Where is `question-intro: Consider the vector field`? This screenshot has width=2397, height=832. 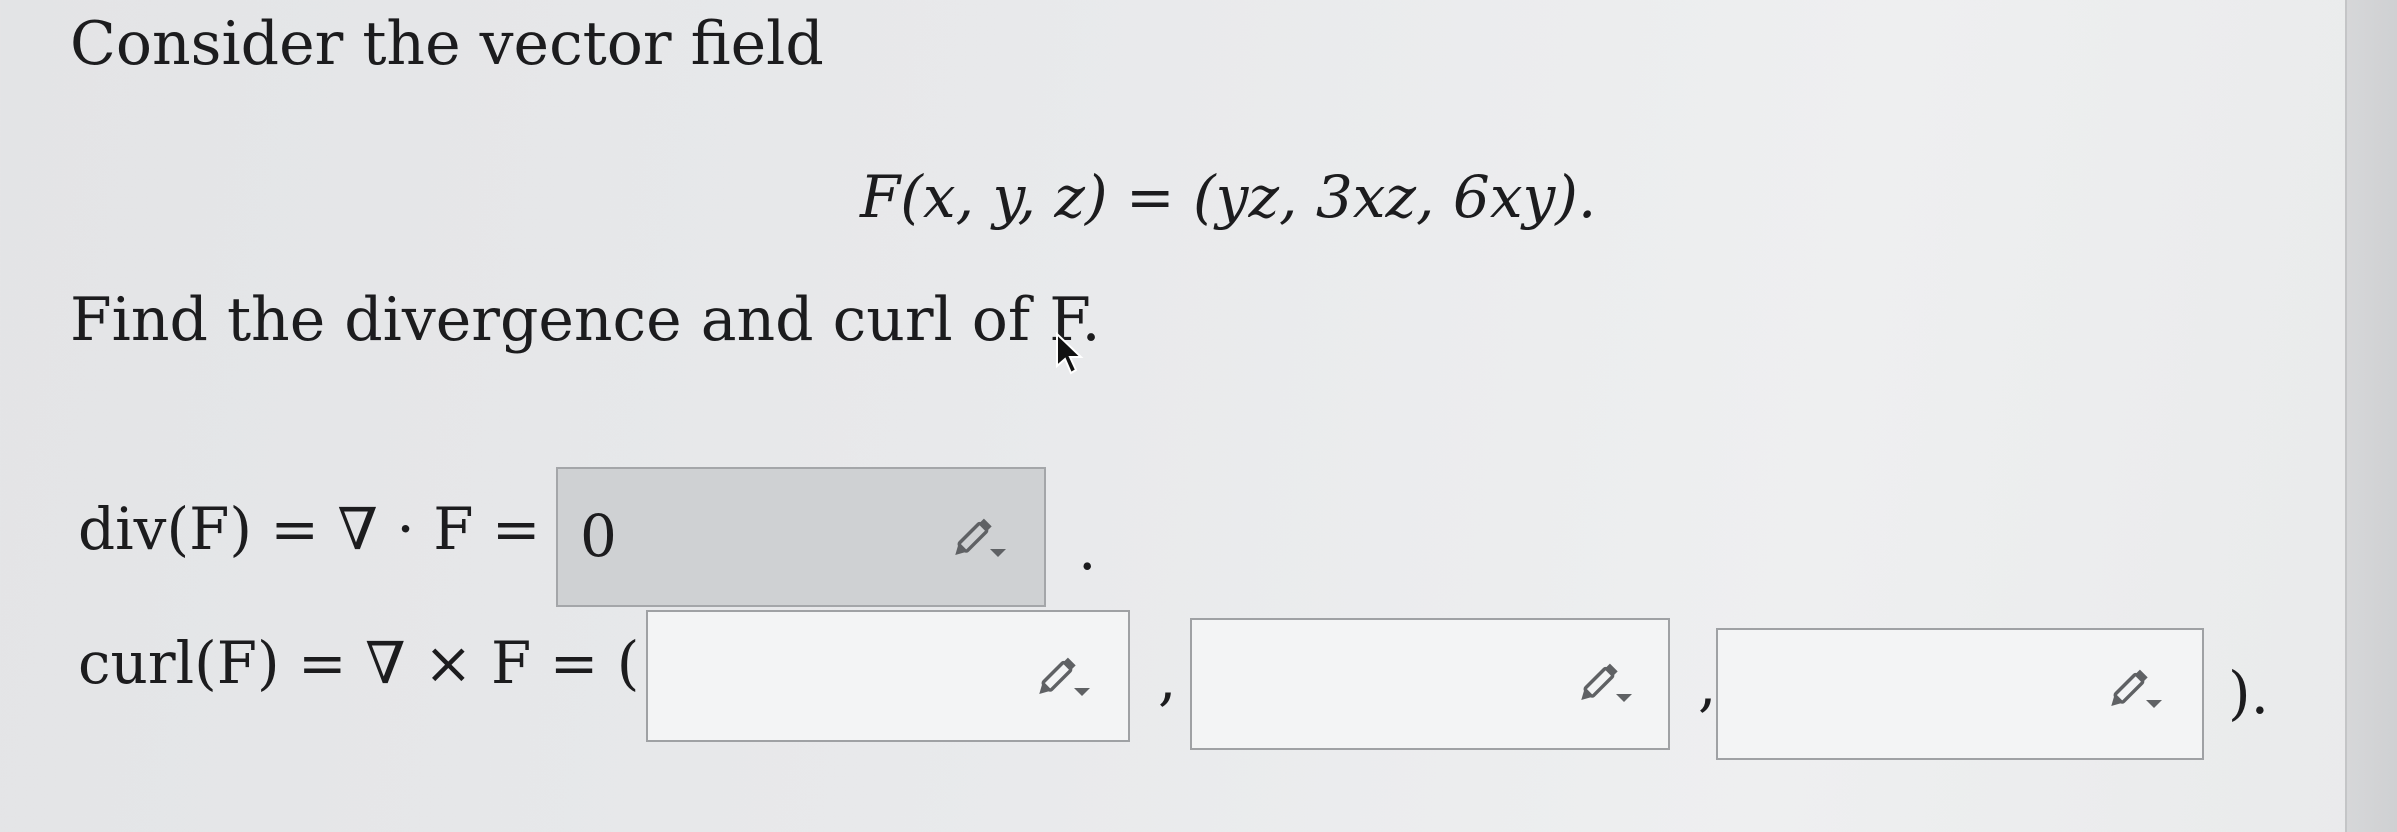
question-intro: Consider the vector field is located at coordinates (447, 44).